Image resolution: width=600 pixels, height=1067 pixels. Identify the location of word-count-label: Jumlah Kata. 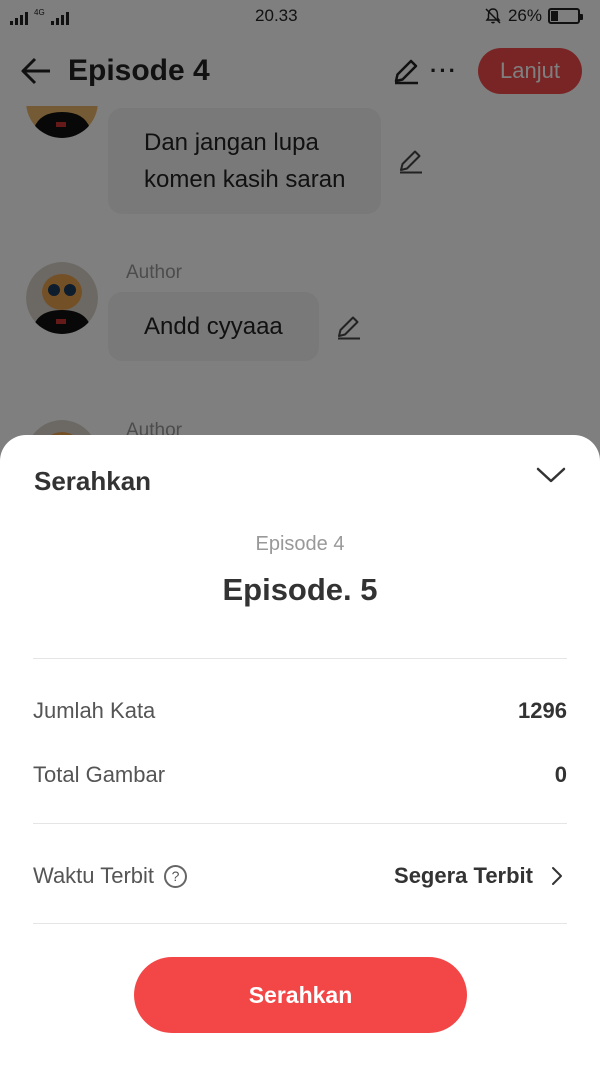
(94, 710).